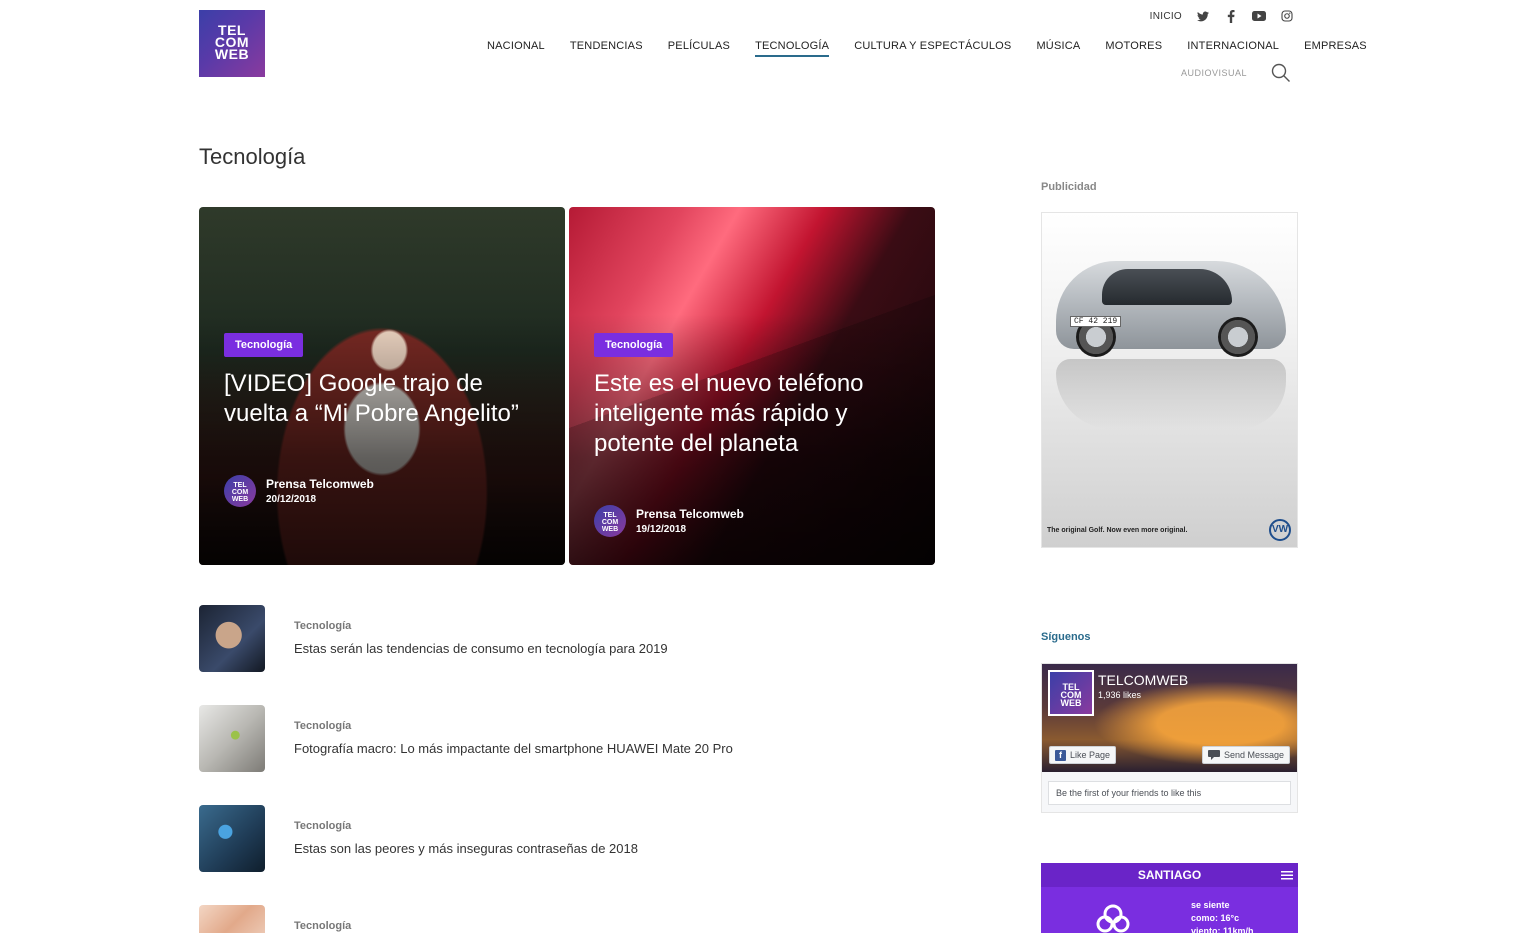 The image size is (1530, 933). I want to click on author-block: TEL COM WEB Prensa Telcomweb 19/12/2018, so click(669, 521).